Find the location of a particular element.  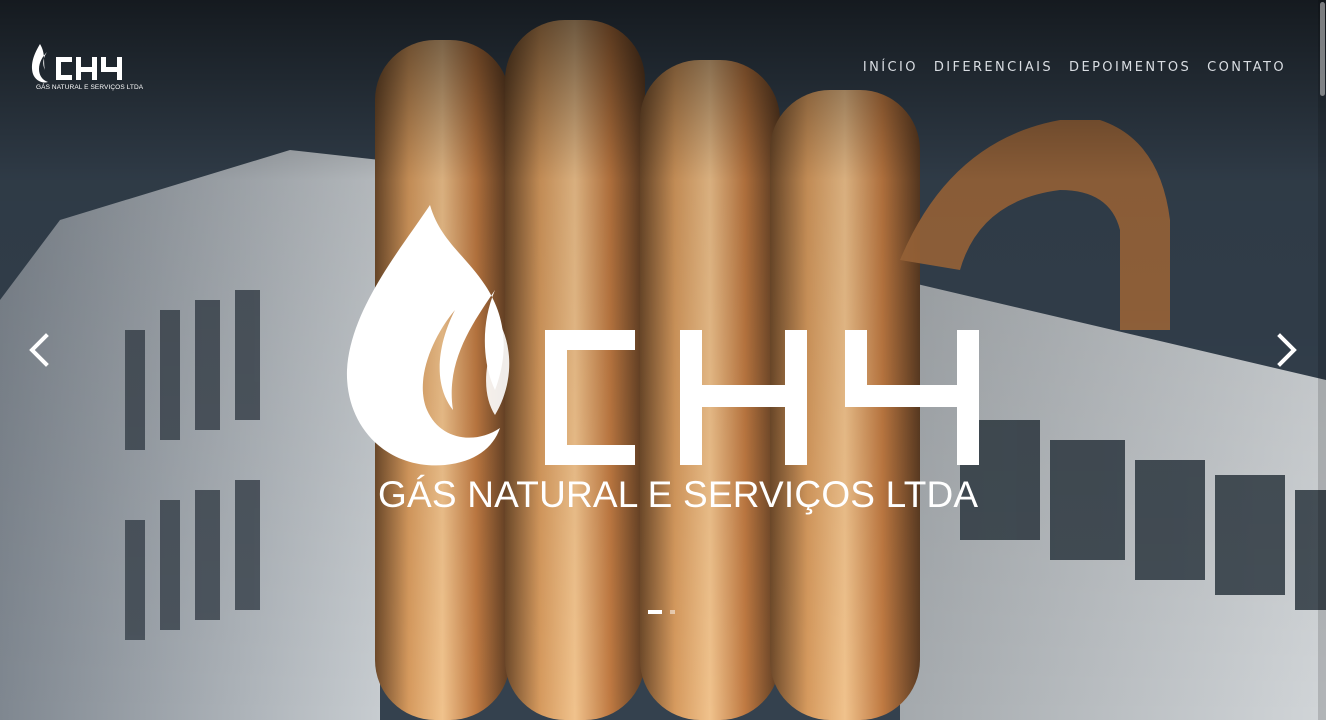

nav-link-diferenciais: DIFERENCIAIS is located at coordinates (993, 67).